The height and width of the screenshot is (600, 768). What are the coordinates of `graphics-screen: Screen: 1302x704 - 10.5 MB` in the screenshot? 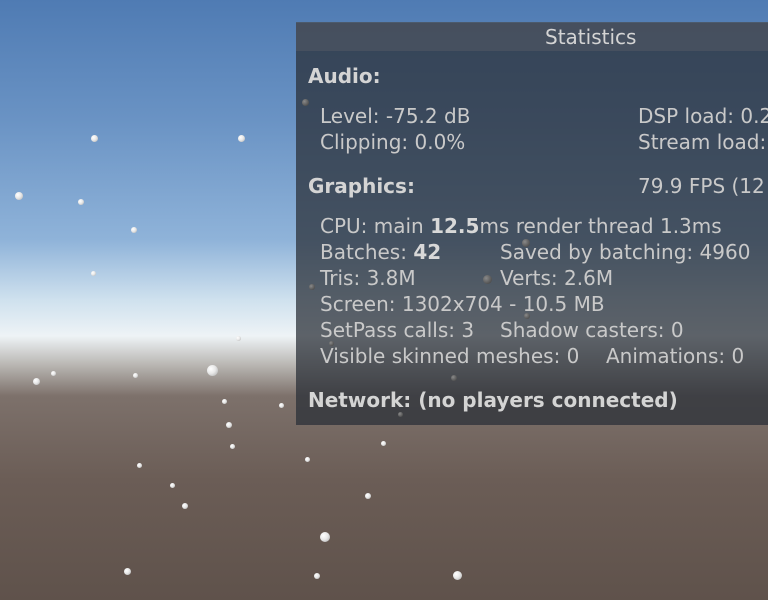 It's located at (462, 304).